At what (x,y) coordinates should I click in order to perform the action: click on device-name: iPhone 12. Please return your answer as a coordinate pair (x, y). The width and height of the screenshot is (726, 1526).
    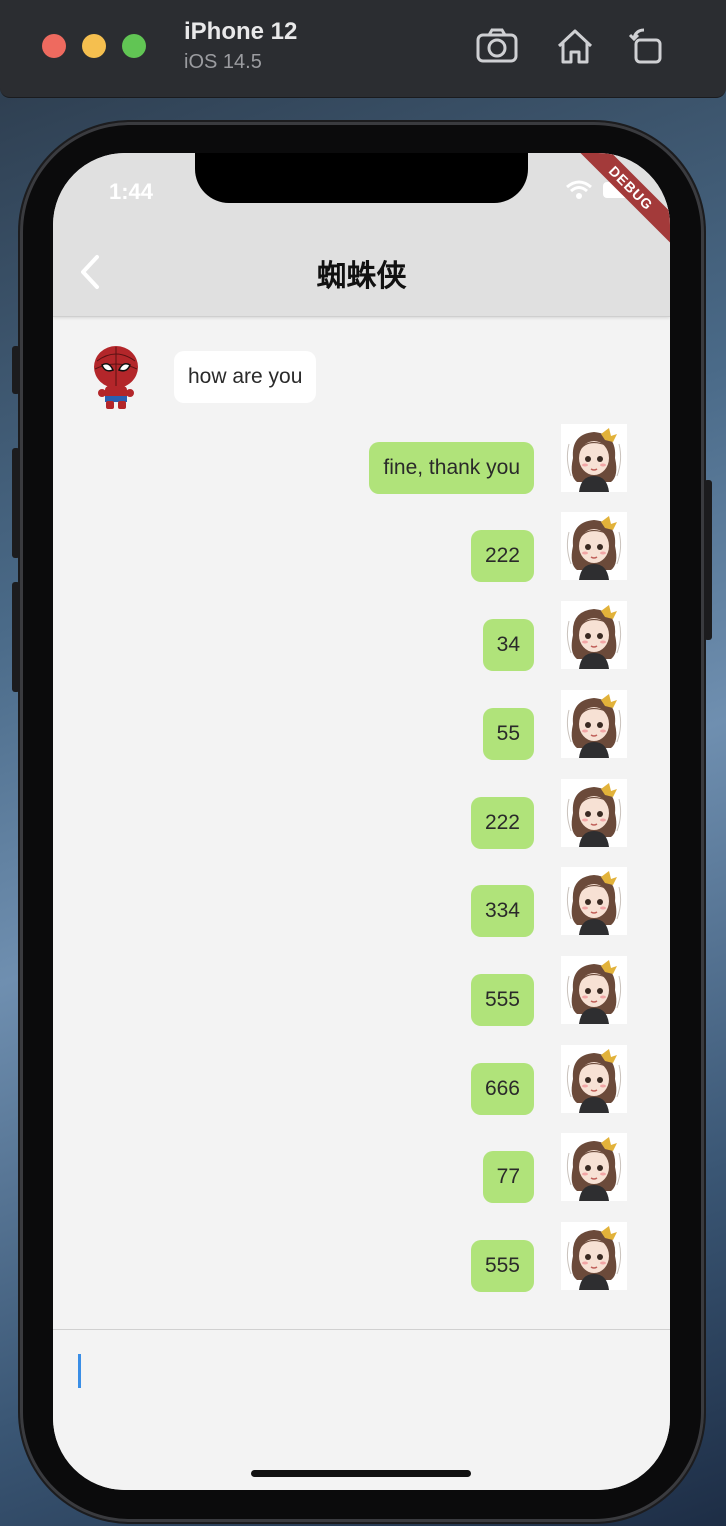
    Looking at the image, I should click on (241, 31).